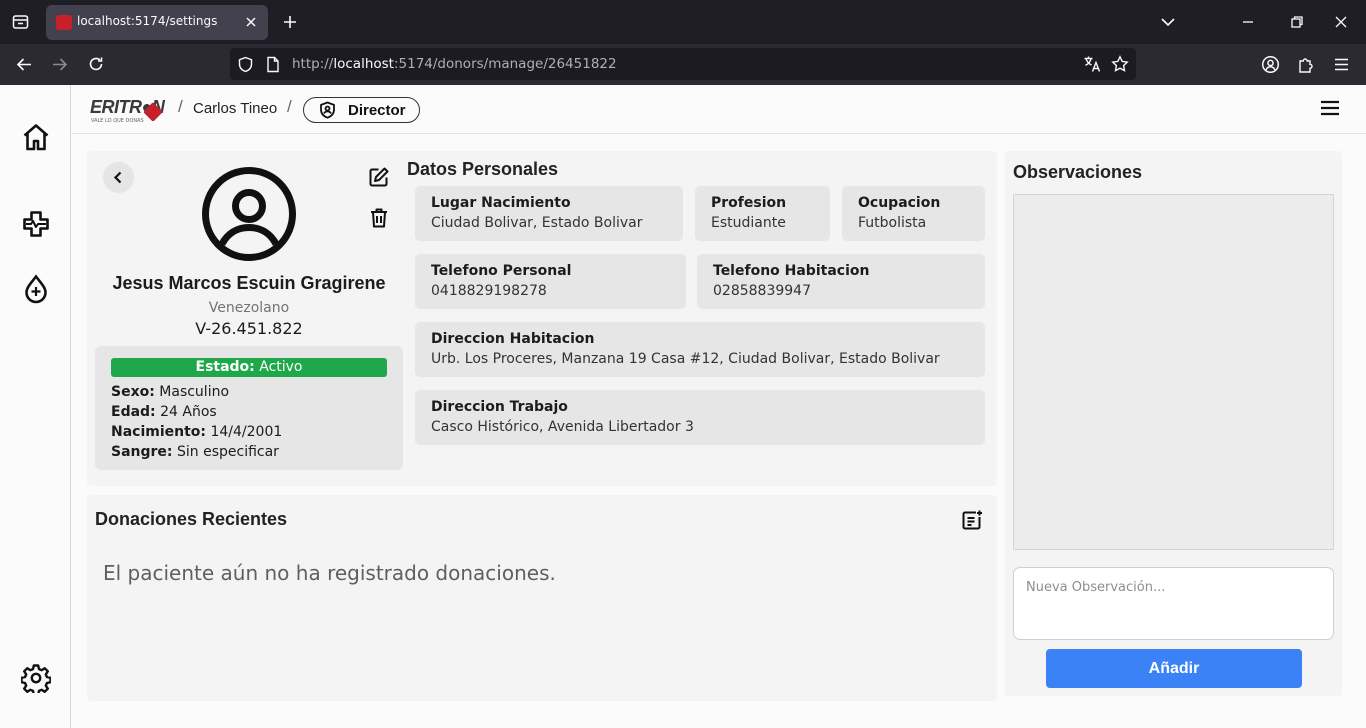 This screenshot has height=728, width=1366. I want to click on field-profession: Profesion Estudiante, so click(762, 213).